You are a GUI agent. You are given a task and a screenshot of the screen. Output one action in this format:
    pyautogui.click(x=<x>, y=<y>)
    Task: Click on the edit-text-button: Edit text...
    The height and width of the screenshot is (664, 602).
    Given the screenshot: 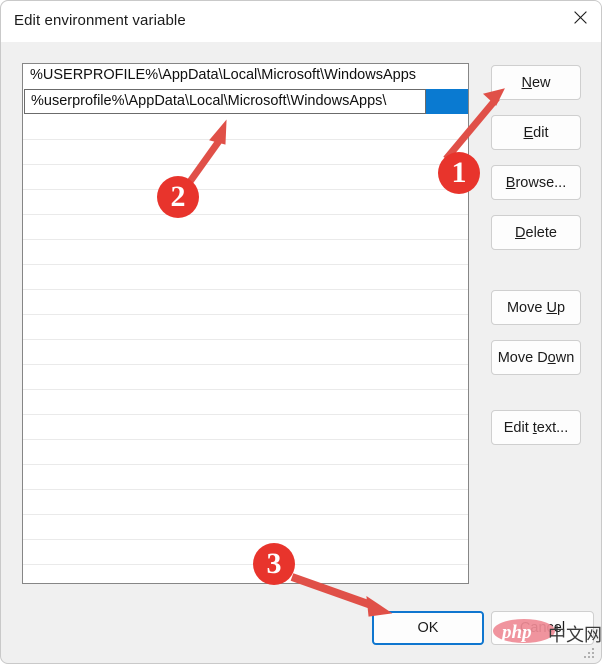 What is the action you would take?
    pyautogui.click(x=536, y=427)
    